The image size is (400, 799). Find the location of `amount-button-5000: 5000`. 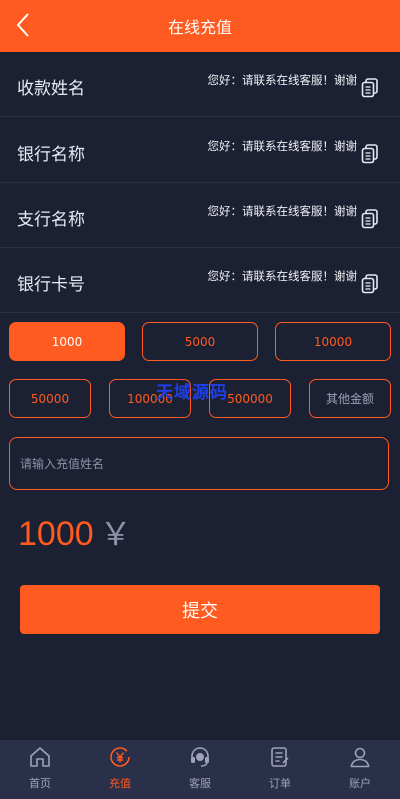

amount-button-5000: 5000 is located at coordinates (200, 341).